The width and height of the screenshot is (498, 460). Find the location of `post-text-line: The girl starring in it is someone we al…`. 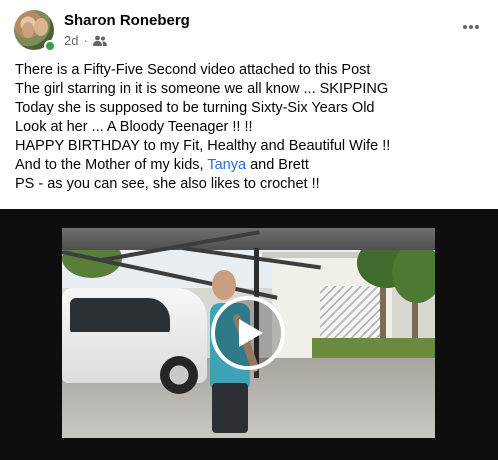

post-text-line: The girl starring in it is someone we al… is located at coordinates (202, 89).